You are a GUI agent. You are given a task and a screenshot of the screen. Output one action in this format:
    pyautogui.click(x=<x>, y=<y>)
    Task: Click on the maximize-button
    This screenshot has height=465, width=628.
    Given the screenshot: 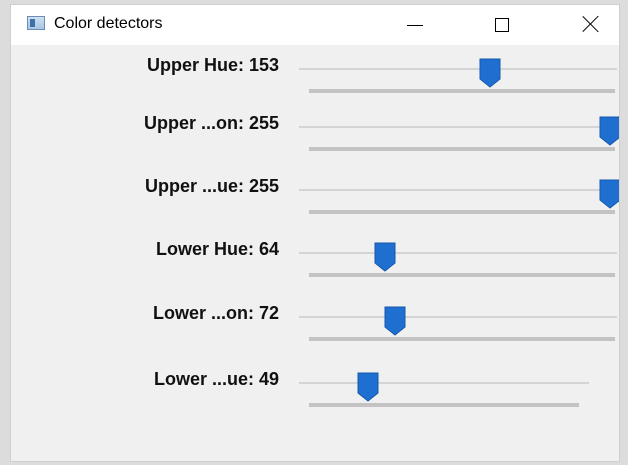 What is the action you would take?
    pyautogui.click(x=502, y=25)
    